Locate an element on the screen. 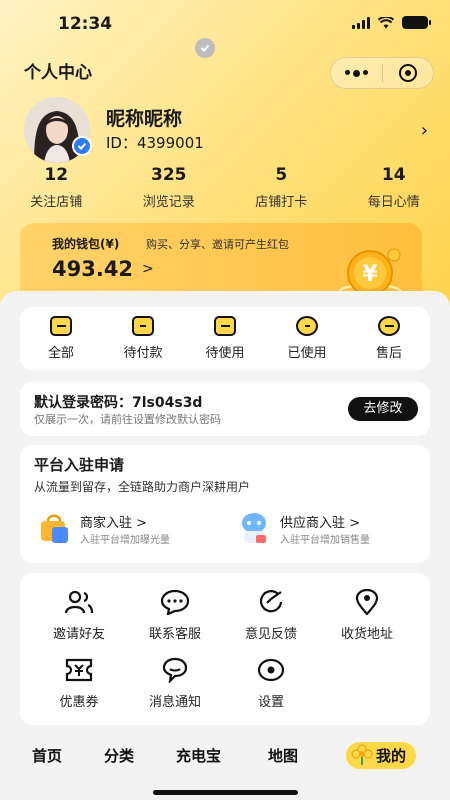 The image size is (450, 800). clock-icon is located at coordinates (307, 326).